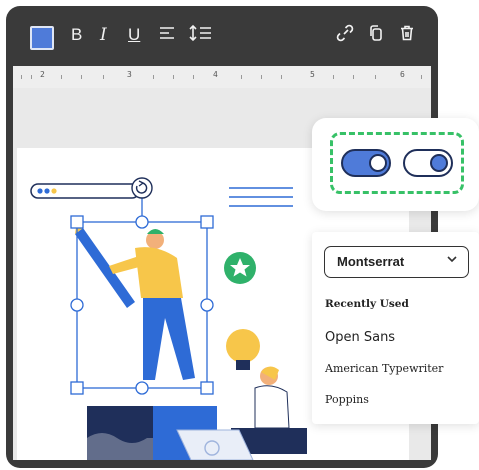 This screenshot has width=479, height=470. Describe the element at coordinates (312, 74) in the screenshot. I see `ruler-mark: 5` at that location.